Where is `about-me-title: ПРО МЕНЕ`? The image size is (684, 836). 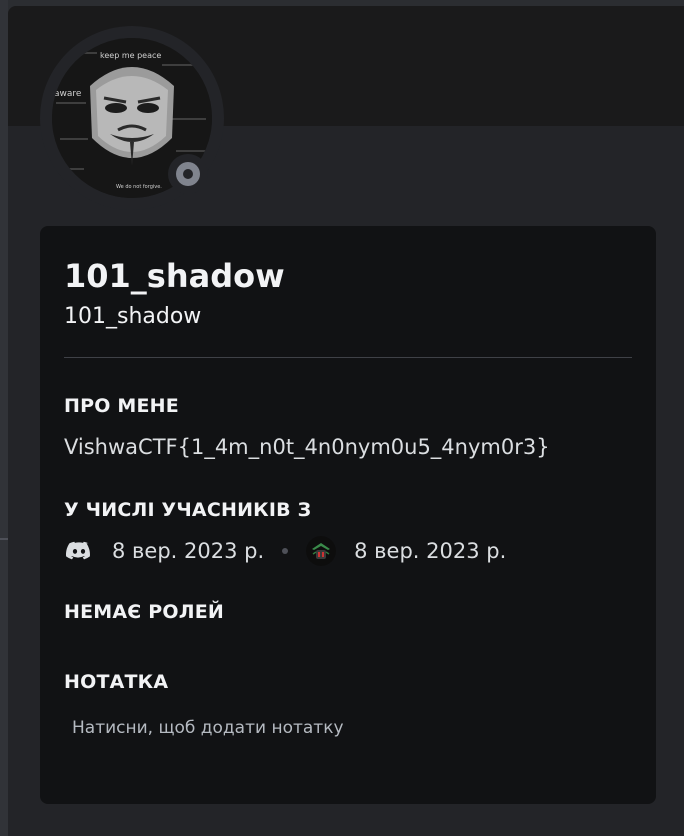 about-me-title: ПРО МЕНЕ is located at coordinates (121, 406).